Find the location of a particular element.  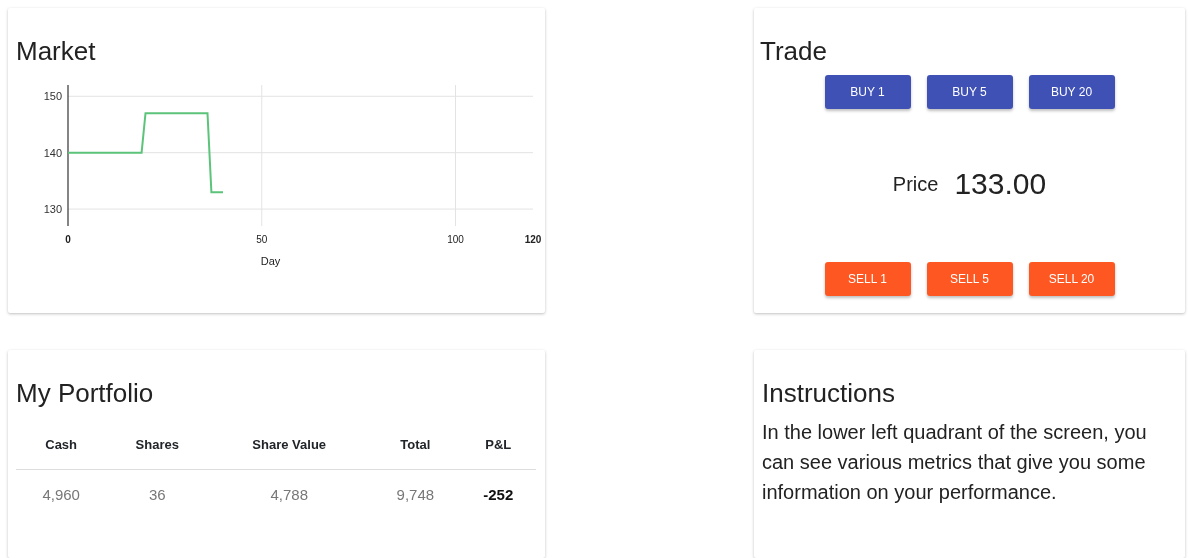

axis-label: 120 is located at coordinates (533, 240).